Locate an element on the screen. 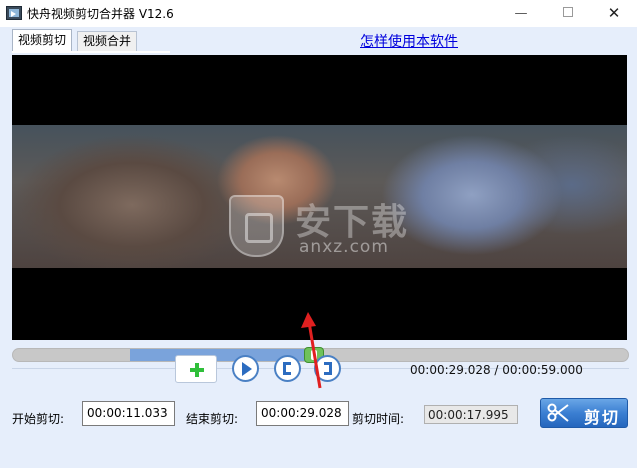  watermark-subtext: anxz.com is located at coordinates (344, 247).